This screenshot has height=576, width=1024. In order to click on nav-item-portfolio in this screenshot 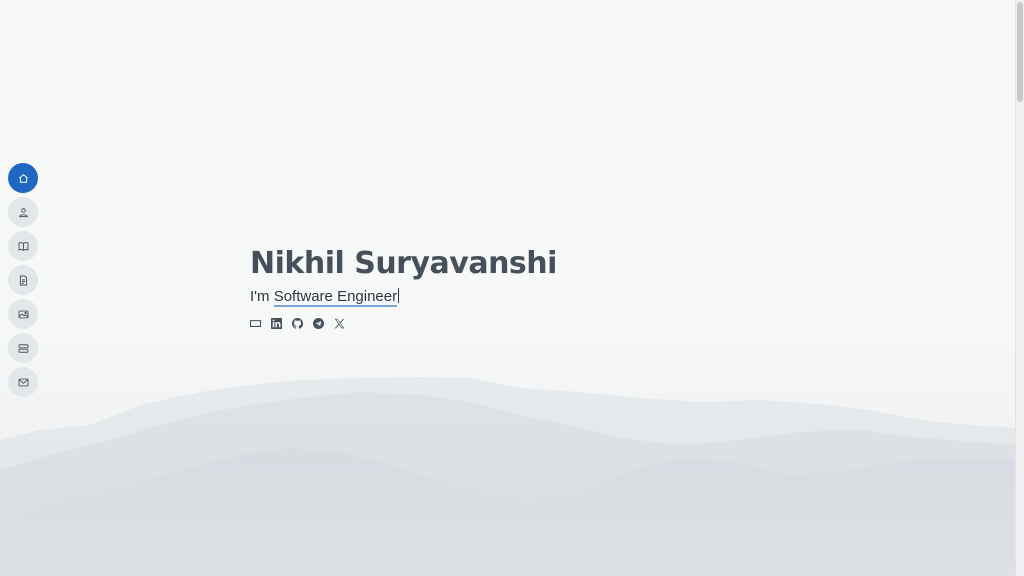, I will do `click(23, 314)`.